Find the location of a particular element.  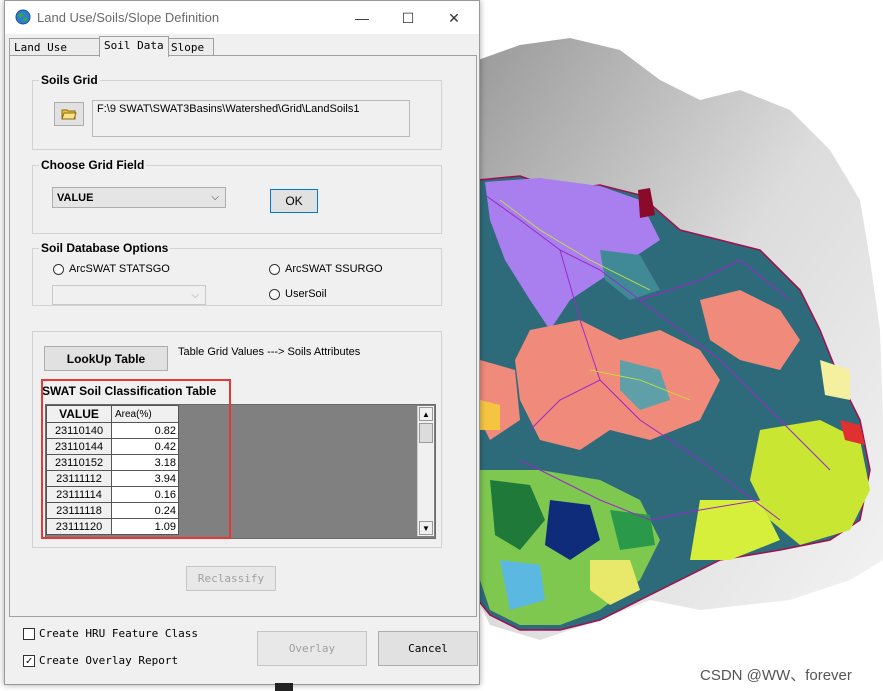

globe-icon is located at coordinates (23, 17).